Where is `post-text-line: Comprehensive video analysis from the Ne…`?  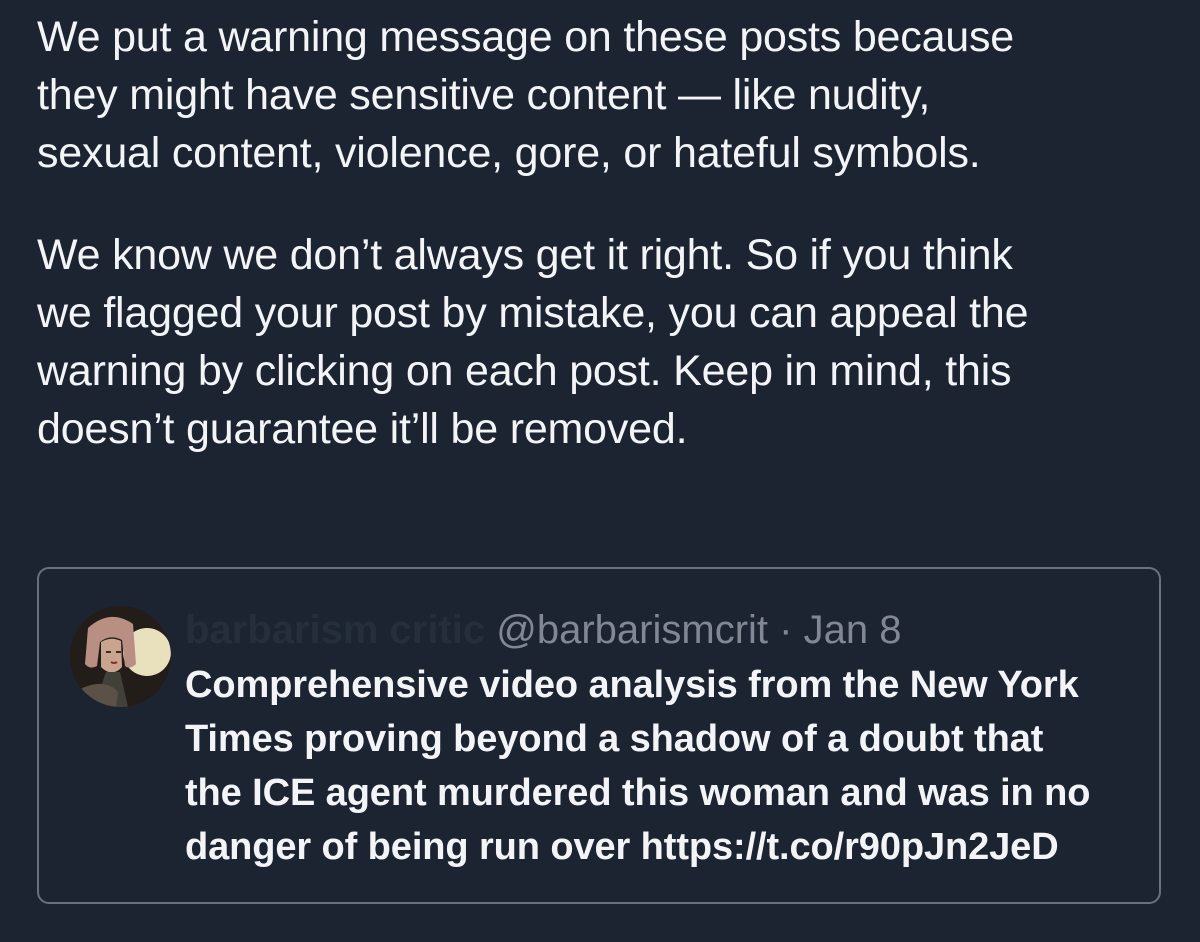
post-text-line: Comprehensive video analysis from the Ne… is located at coordinates (632, 685).